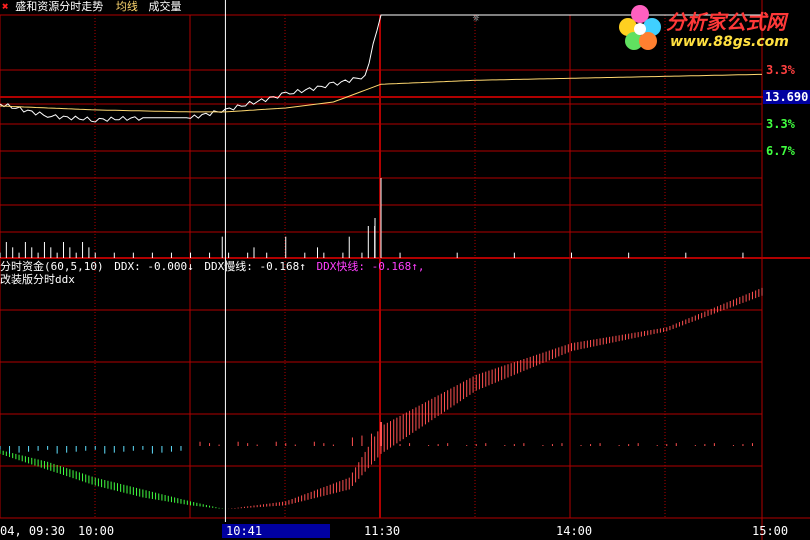 This screenshot has width=810, height=540. Describe the element at coordinates (780, 124) in the screenshot. I see `y-label-down1: 3.3%` at that location.